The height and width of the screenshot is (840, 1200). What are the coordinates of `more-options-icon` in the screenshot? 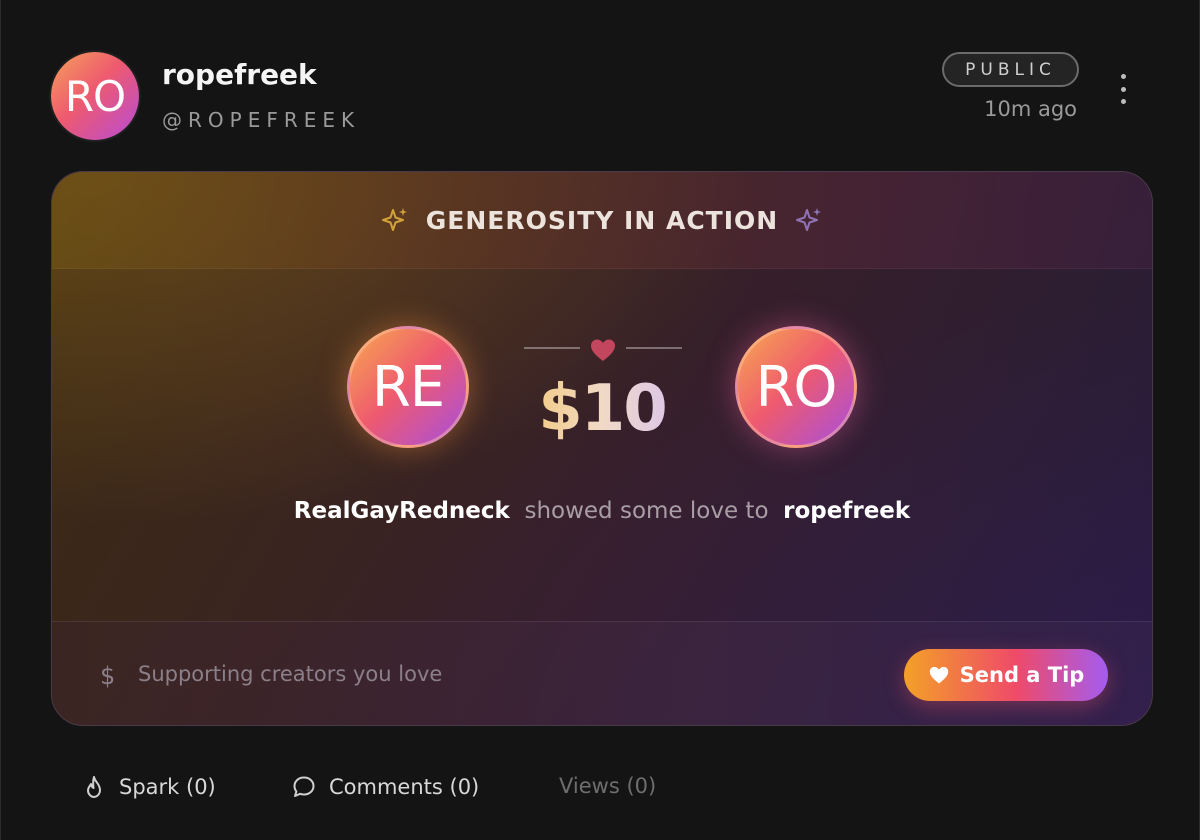 It's located at (1123, 89).